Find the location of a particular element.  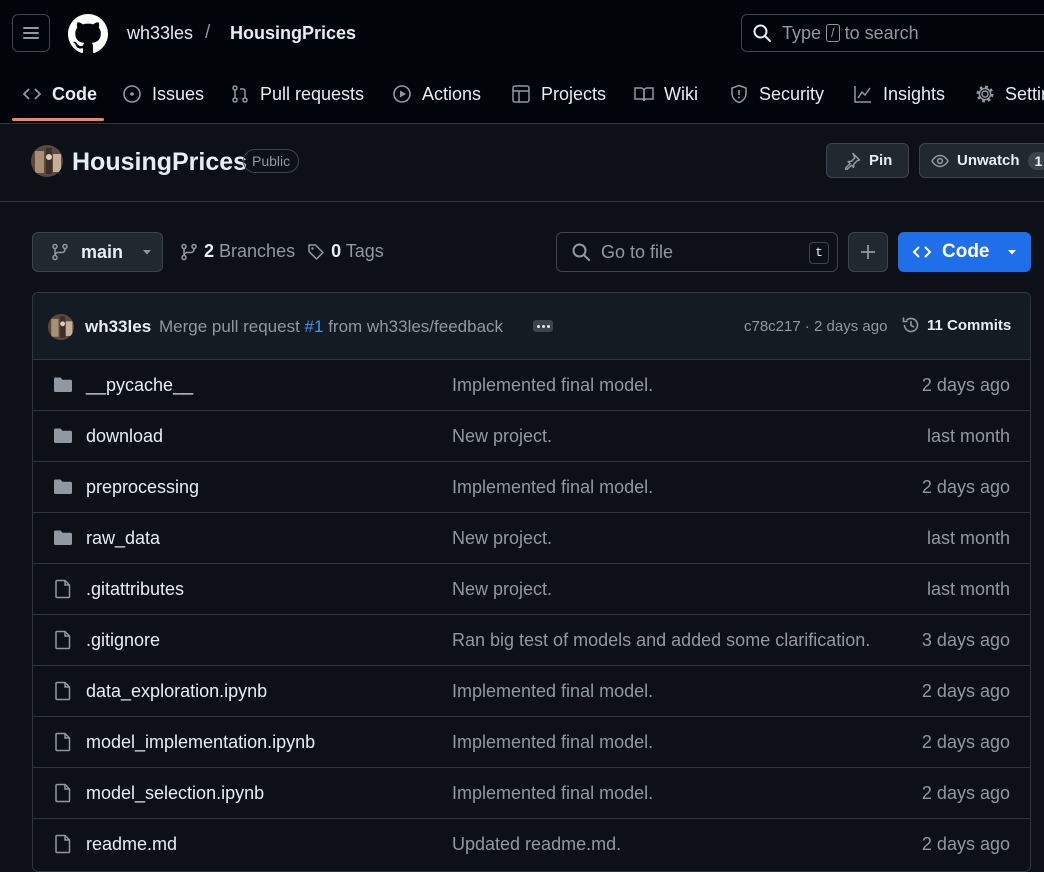

search-shortcut-key: / is located at coordinates (833, 33).